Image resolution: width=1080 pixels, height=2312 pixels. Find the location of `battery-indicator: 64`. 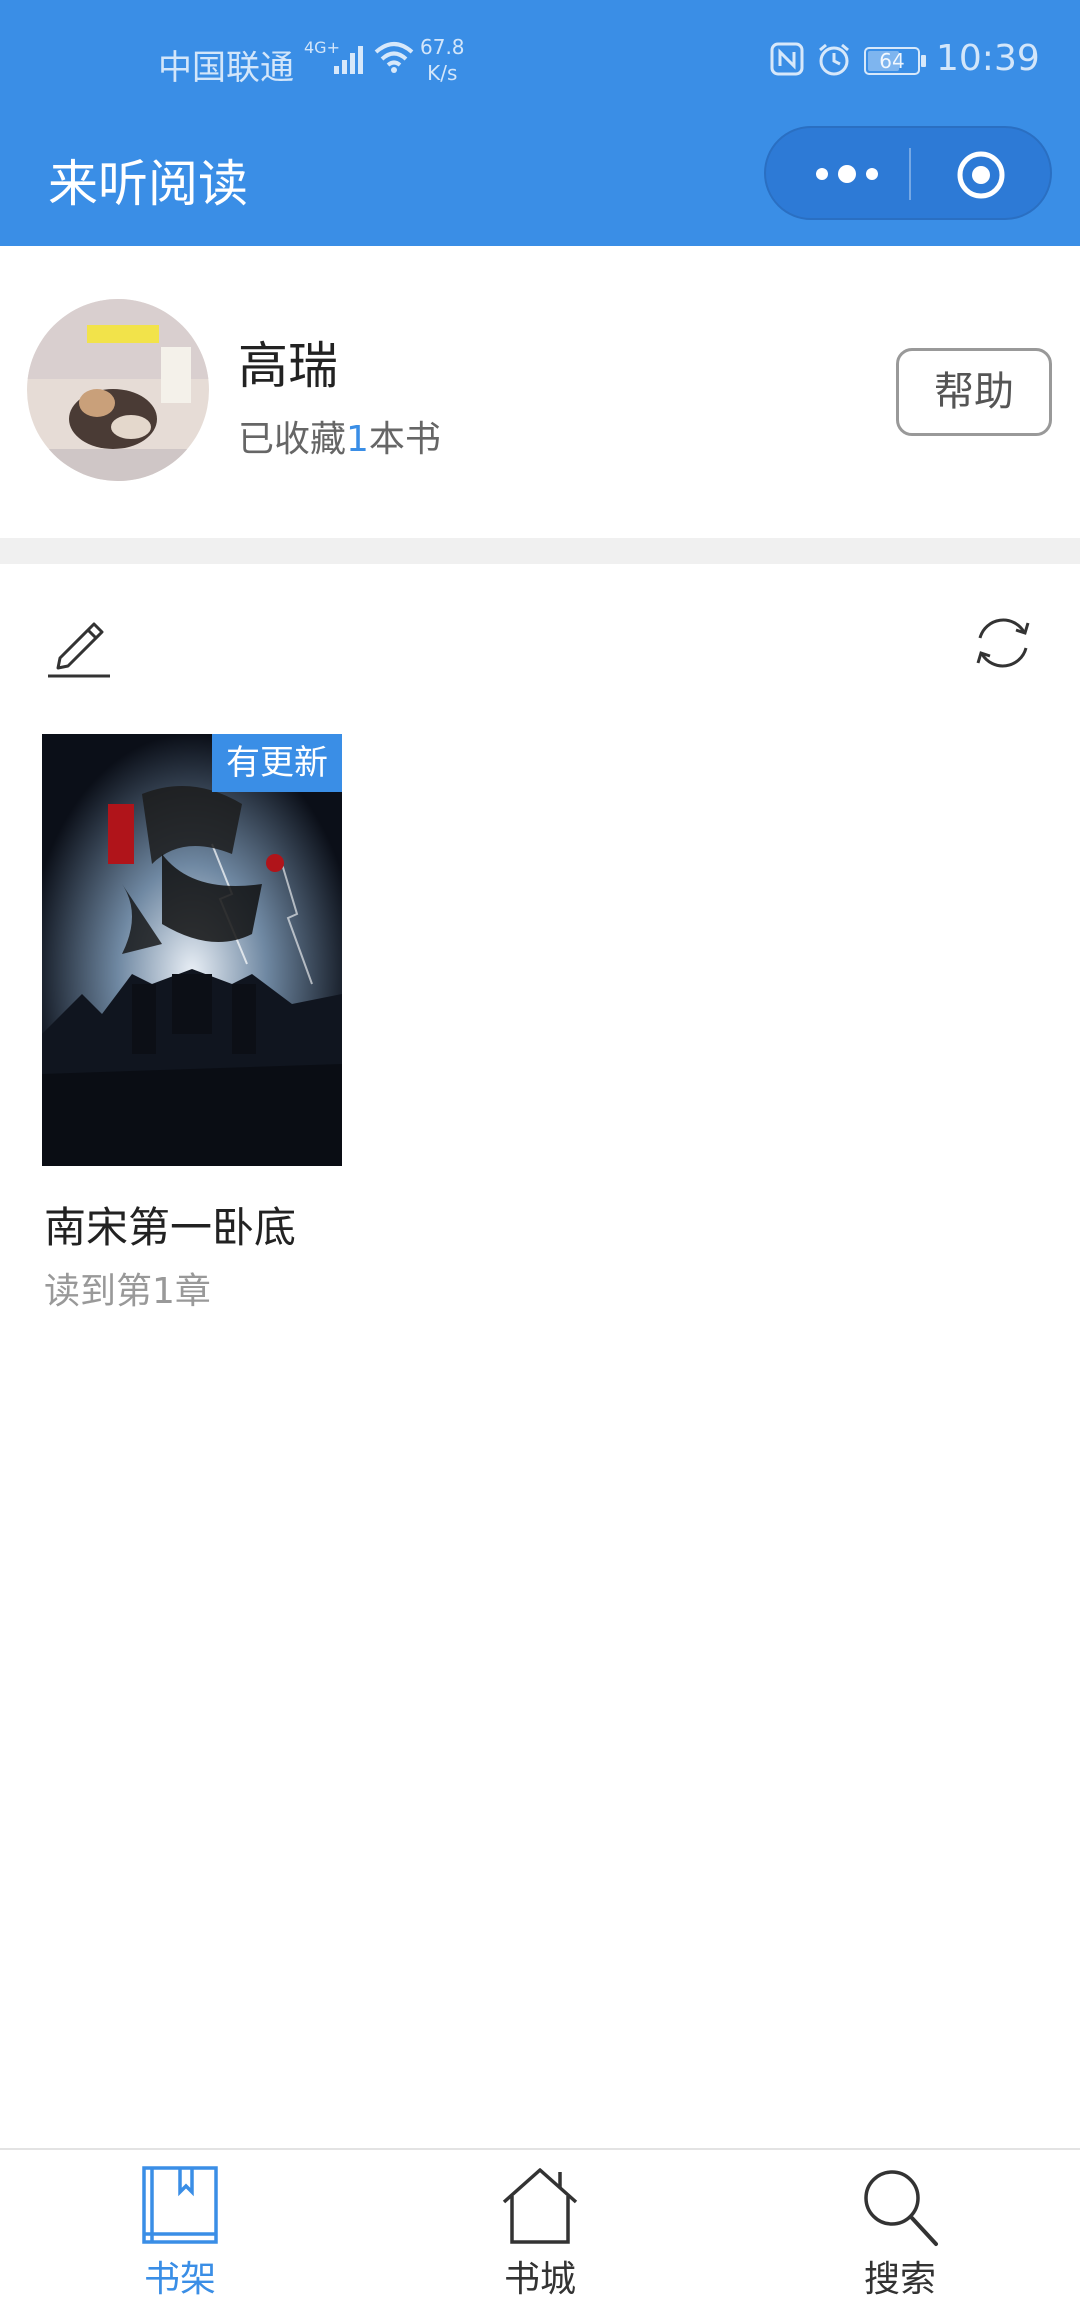

battery-indicator: 64 is located at coordinates (896, 63).